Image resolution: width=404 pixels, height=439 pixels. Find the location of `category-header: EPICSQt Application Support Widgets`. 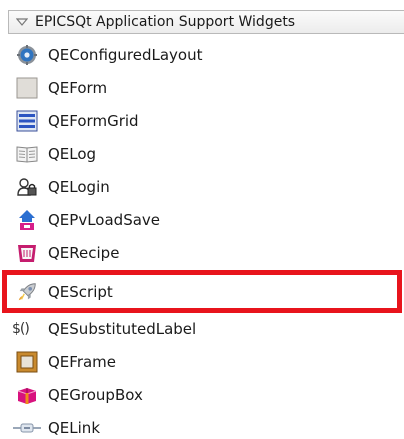

category-header: EPICSQt Application Support Widgets is located at coordinates (206, 22).